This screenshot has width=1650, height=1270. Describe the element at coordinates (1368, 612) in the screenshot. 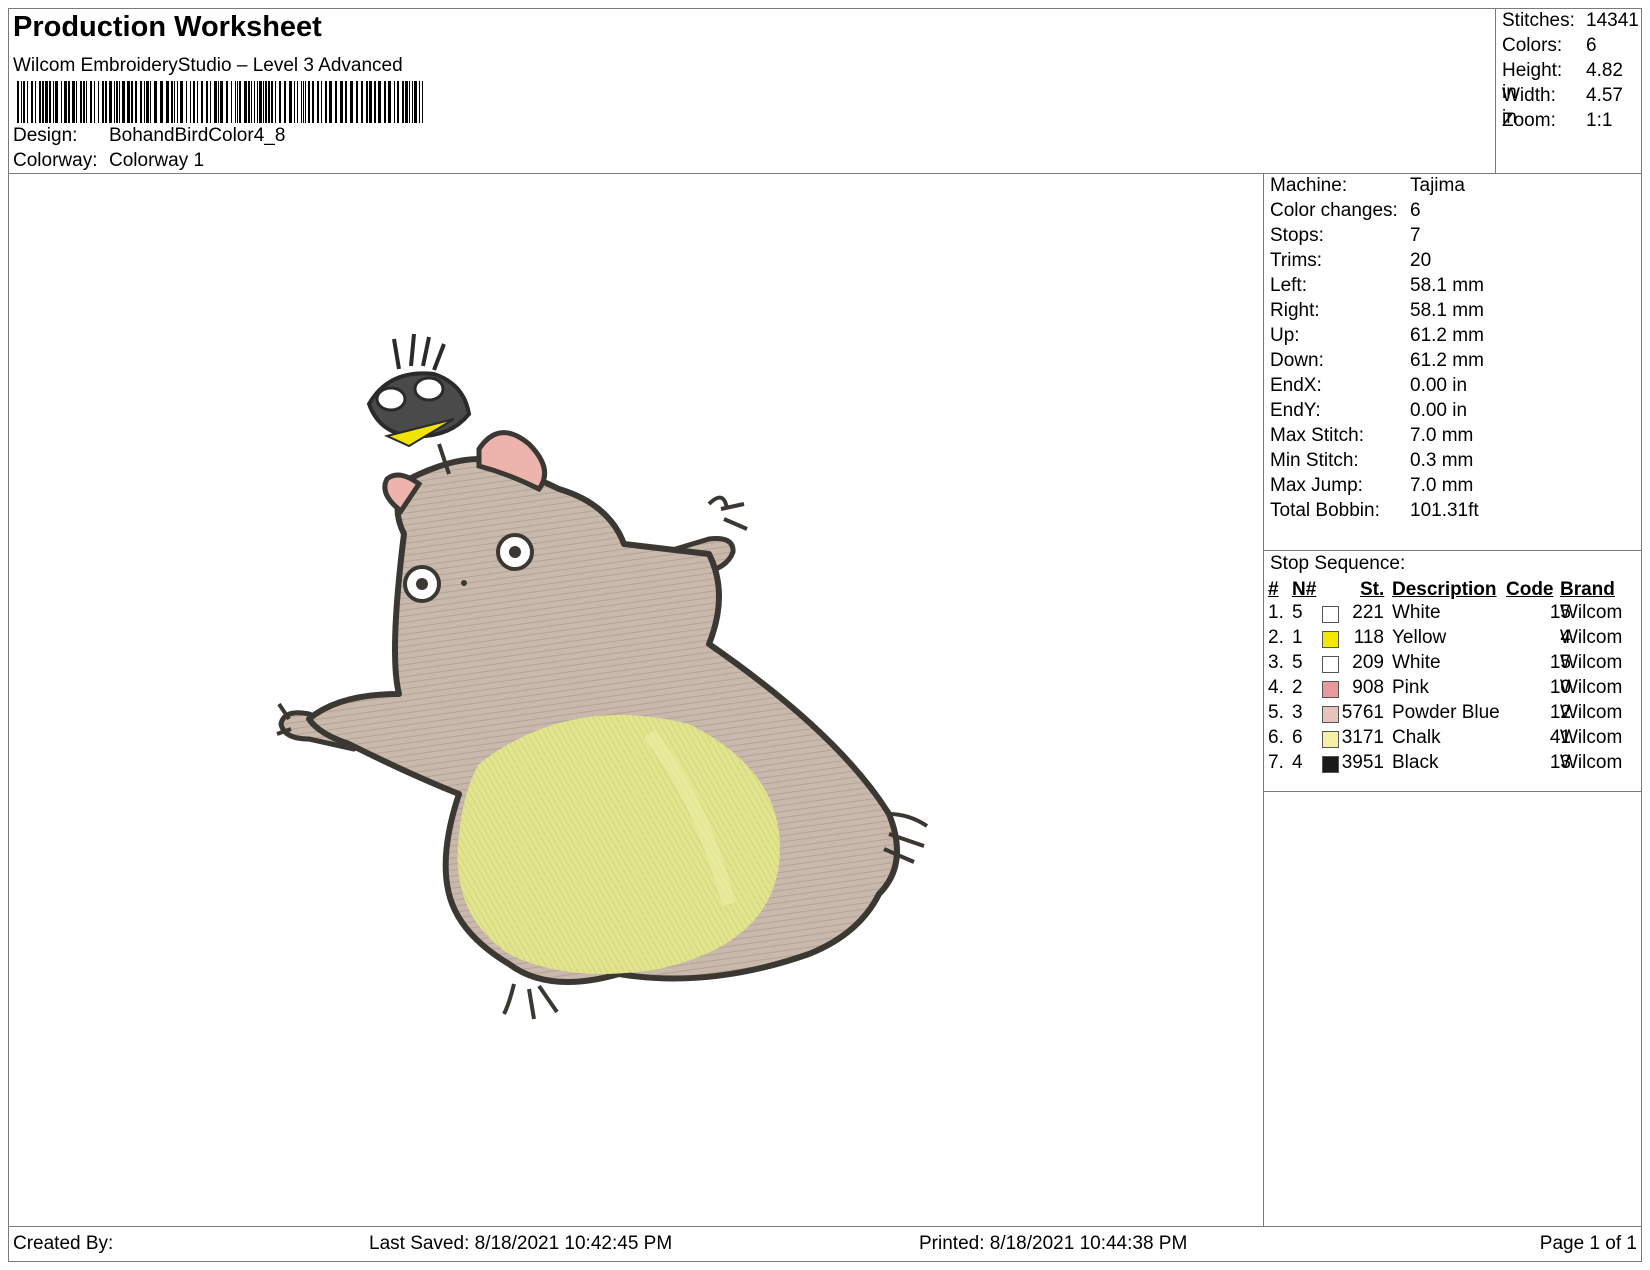

I see `thread-stitches: 221` at that location.